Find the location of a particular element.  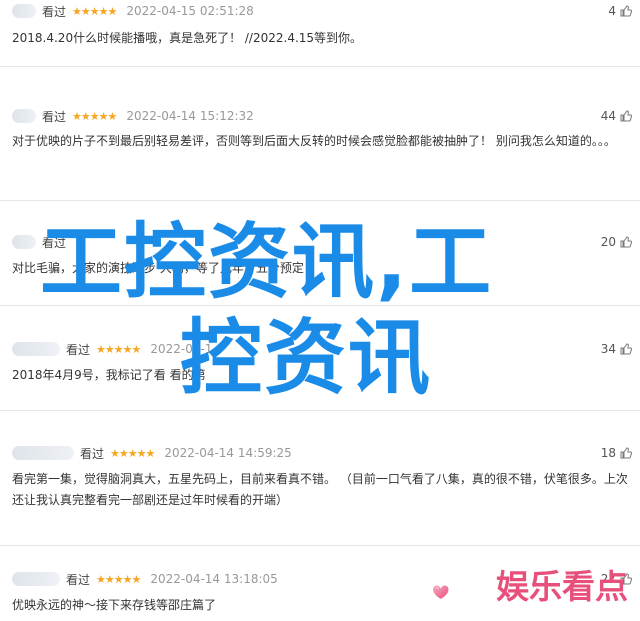

helpful-count: 20 is located at coordinates (608, 242).